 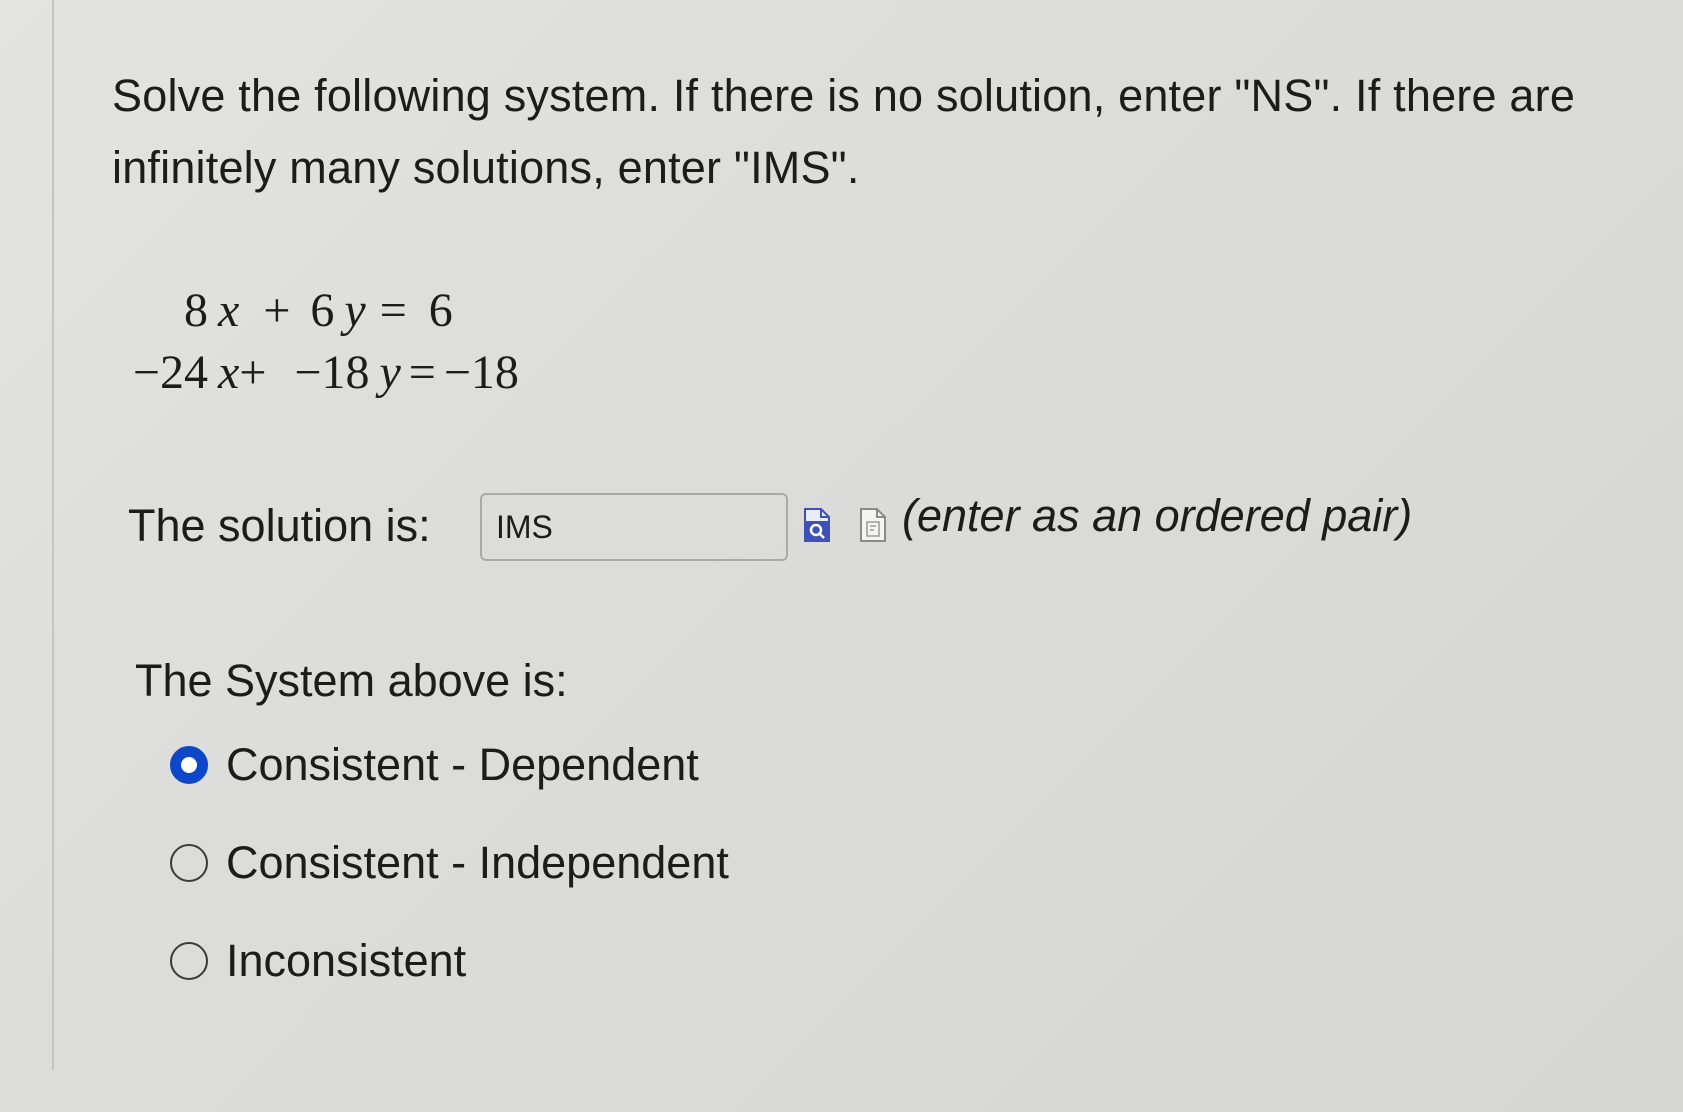 I want to click on eq2-var-x: x, so click(x=229, y=372).